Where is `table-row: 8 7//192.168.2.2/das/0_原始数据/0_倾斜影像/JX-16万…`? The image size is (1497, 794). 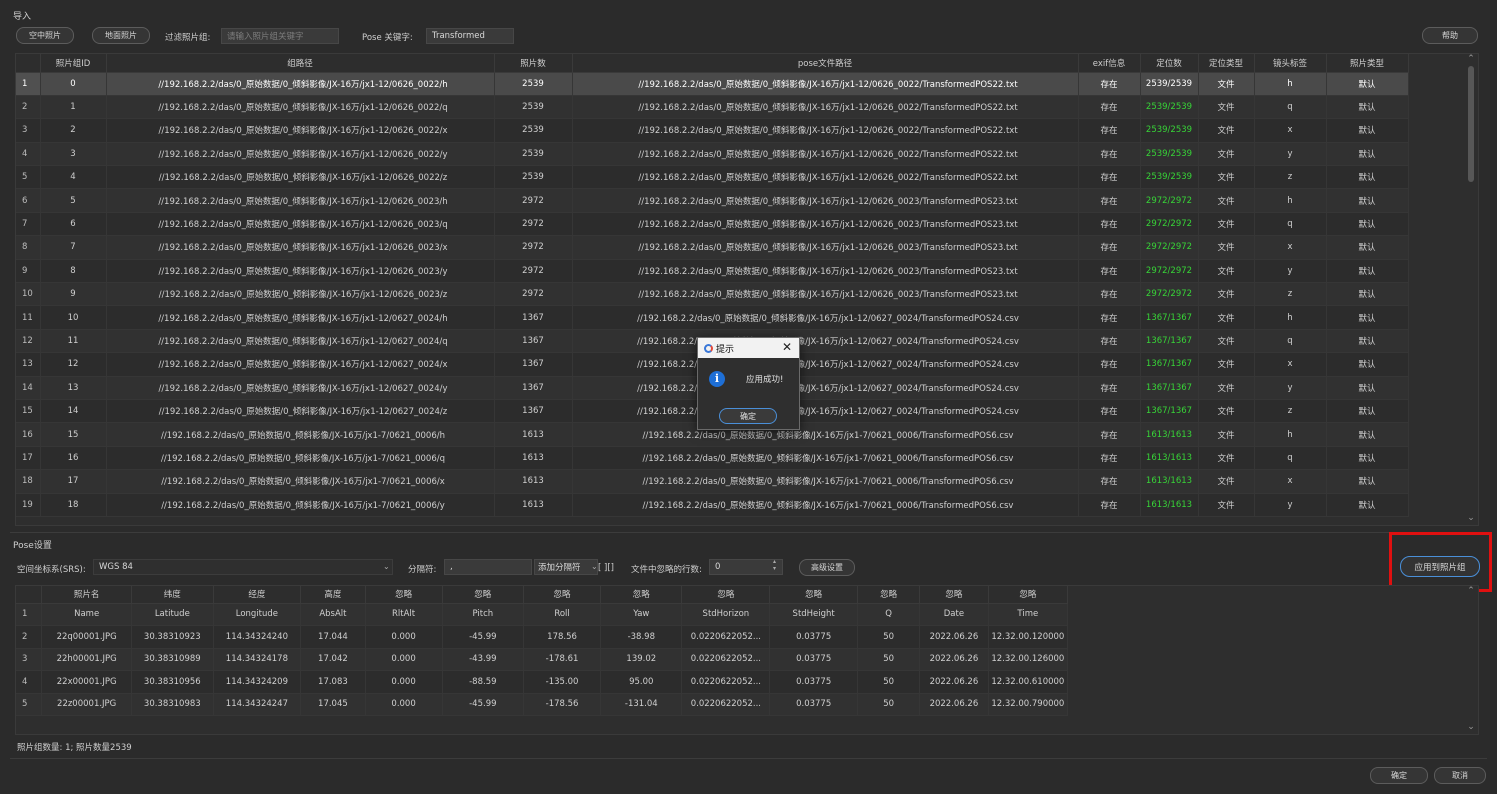
table-row: 8 7//192.168.2.2/das/0_原始数据/0_倾斜影像/JX-16万… is located at coordinates (712, 247).